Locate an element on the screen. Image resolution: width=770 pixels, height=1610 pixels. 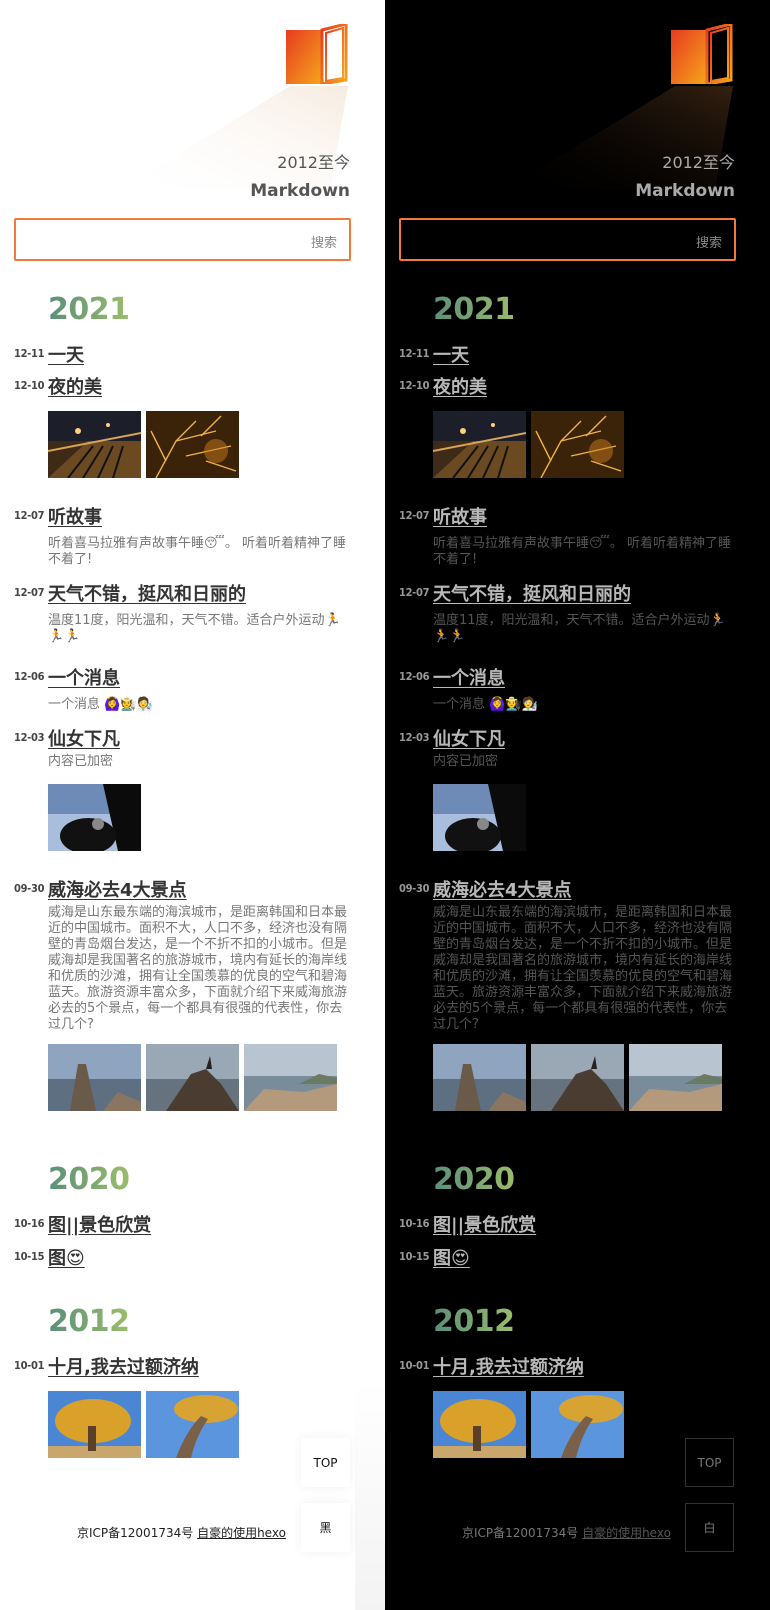
side-shadow-decoration is located at coordinates (370, 1495).